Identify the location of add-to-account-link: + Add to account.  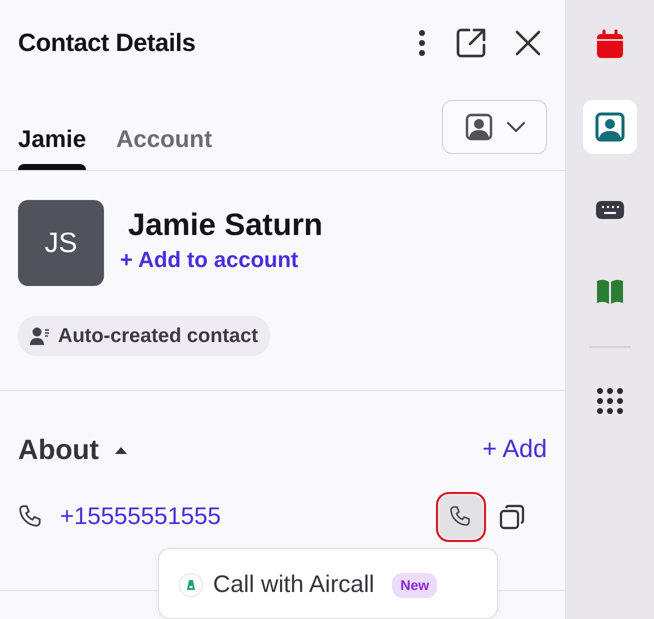
(209, 259).